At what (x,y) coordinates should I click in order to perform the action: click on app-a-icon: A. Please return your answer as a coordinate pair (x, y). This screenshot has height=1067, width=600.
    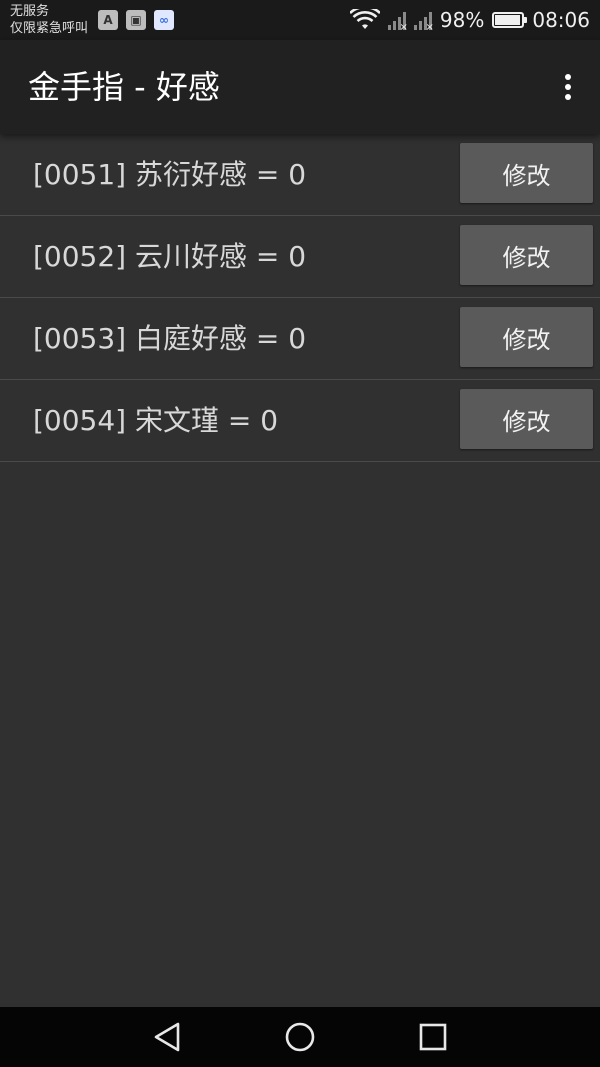
    Looking at the image, I should click on (108, 20).